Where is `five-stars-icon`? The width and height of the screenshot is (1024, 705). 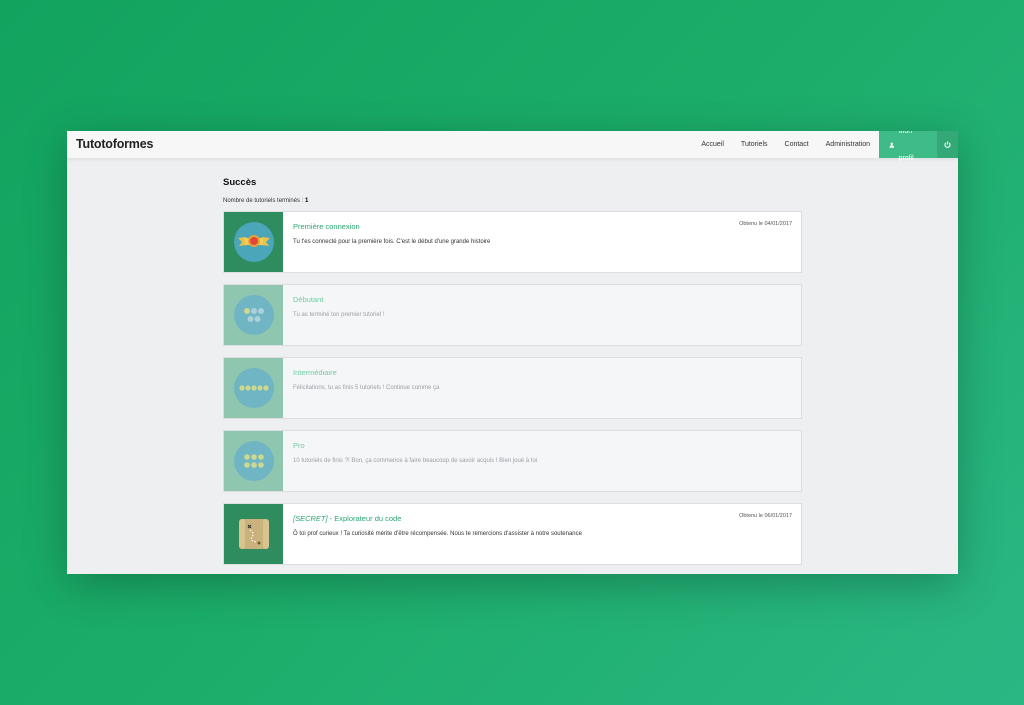
five-stars-icon is located at coordinates (253, 388).